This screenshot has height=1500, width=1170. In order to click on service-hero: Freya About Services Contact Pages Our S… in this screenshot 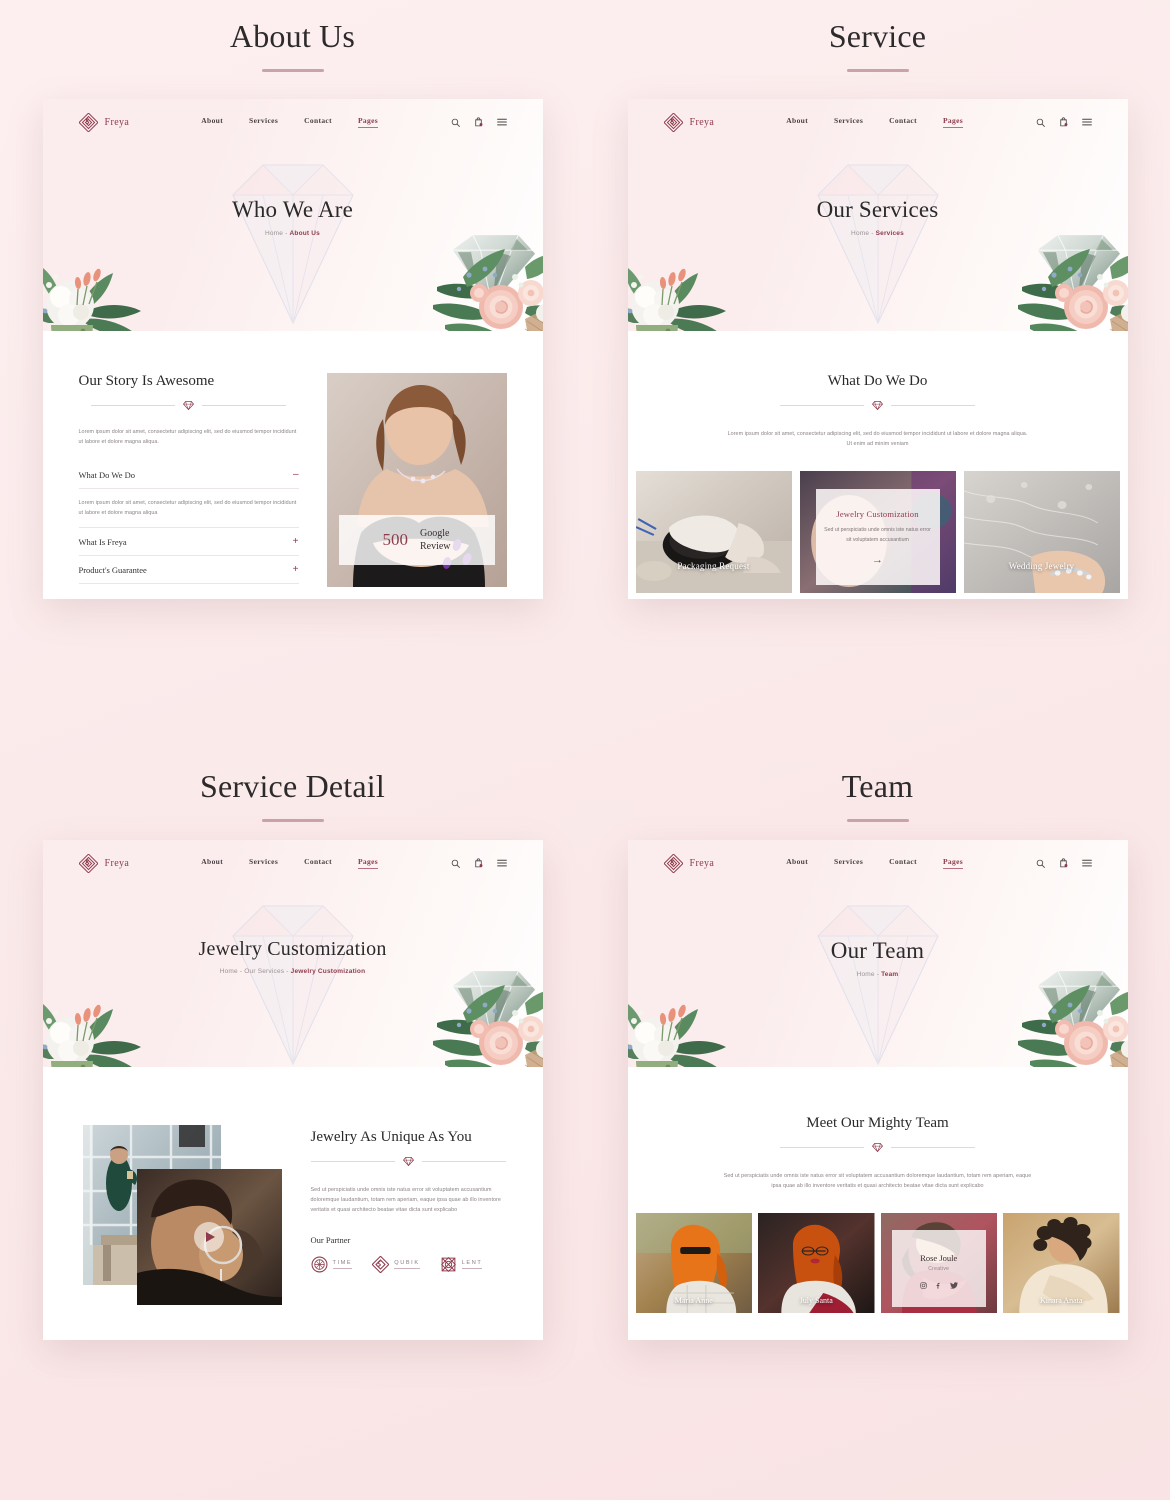, I will do `click(877, 215)`.